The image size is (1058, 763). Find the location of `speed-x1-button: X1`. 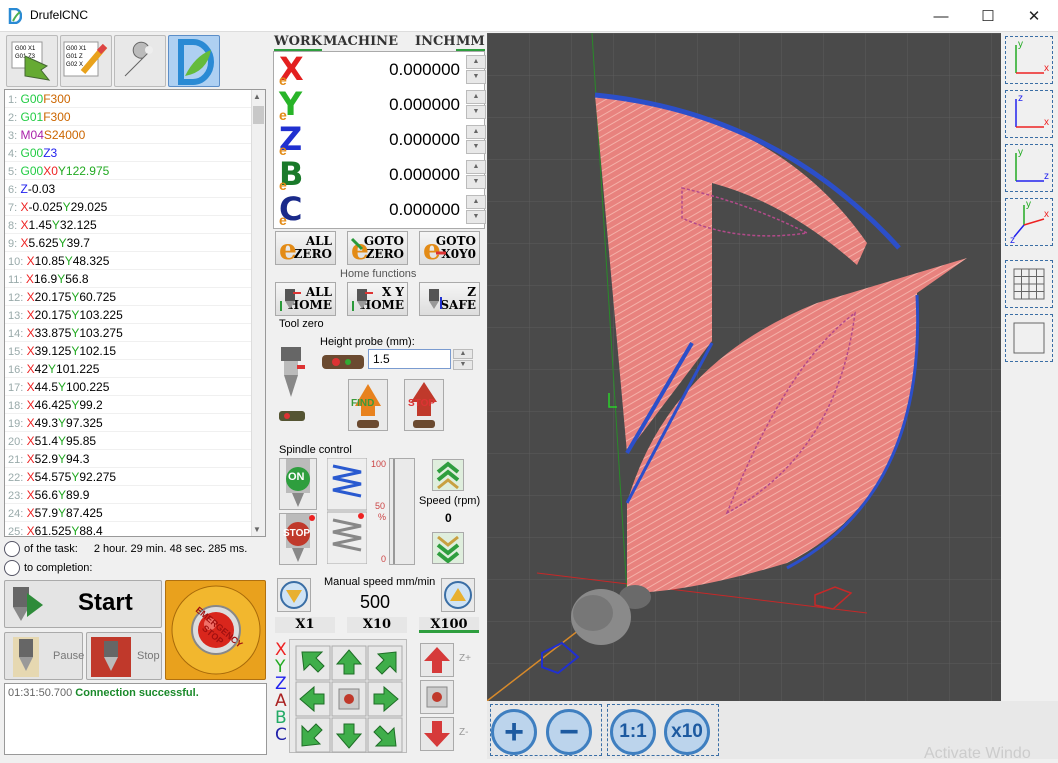

speed-x1-button: X1 is located at coordinates (305, 625).